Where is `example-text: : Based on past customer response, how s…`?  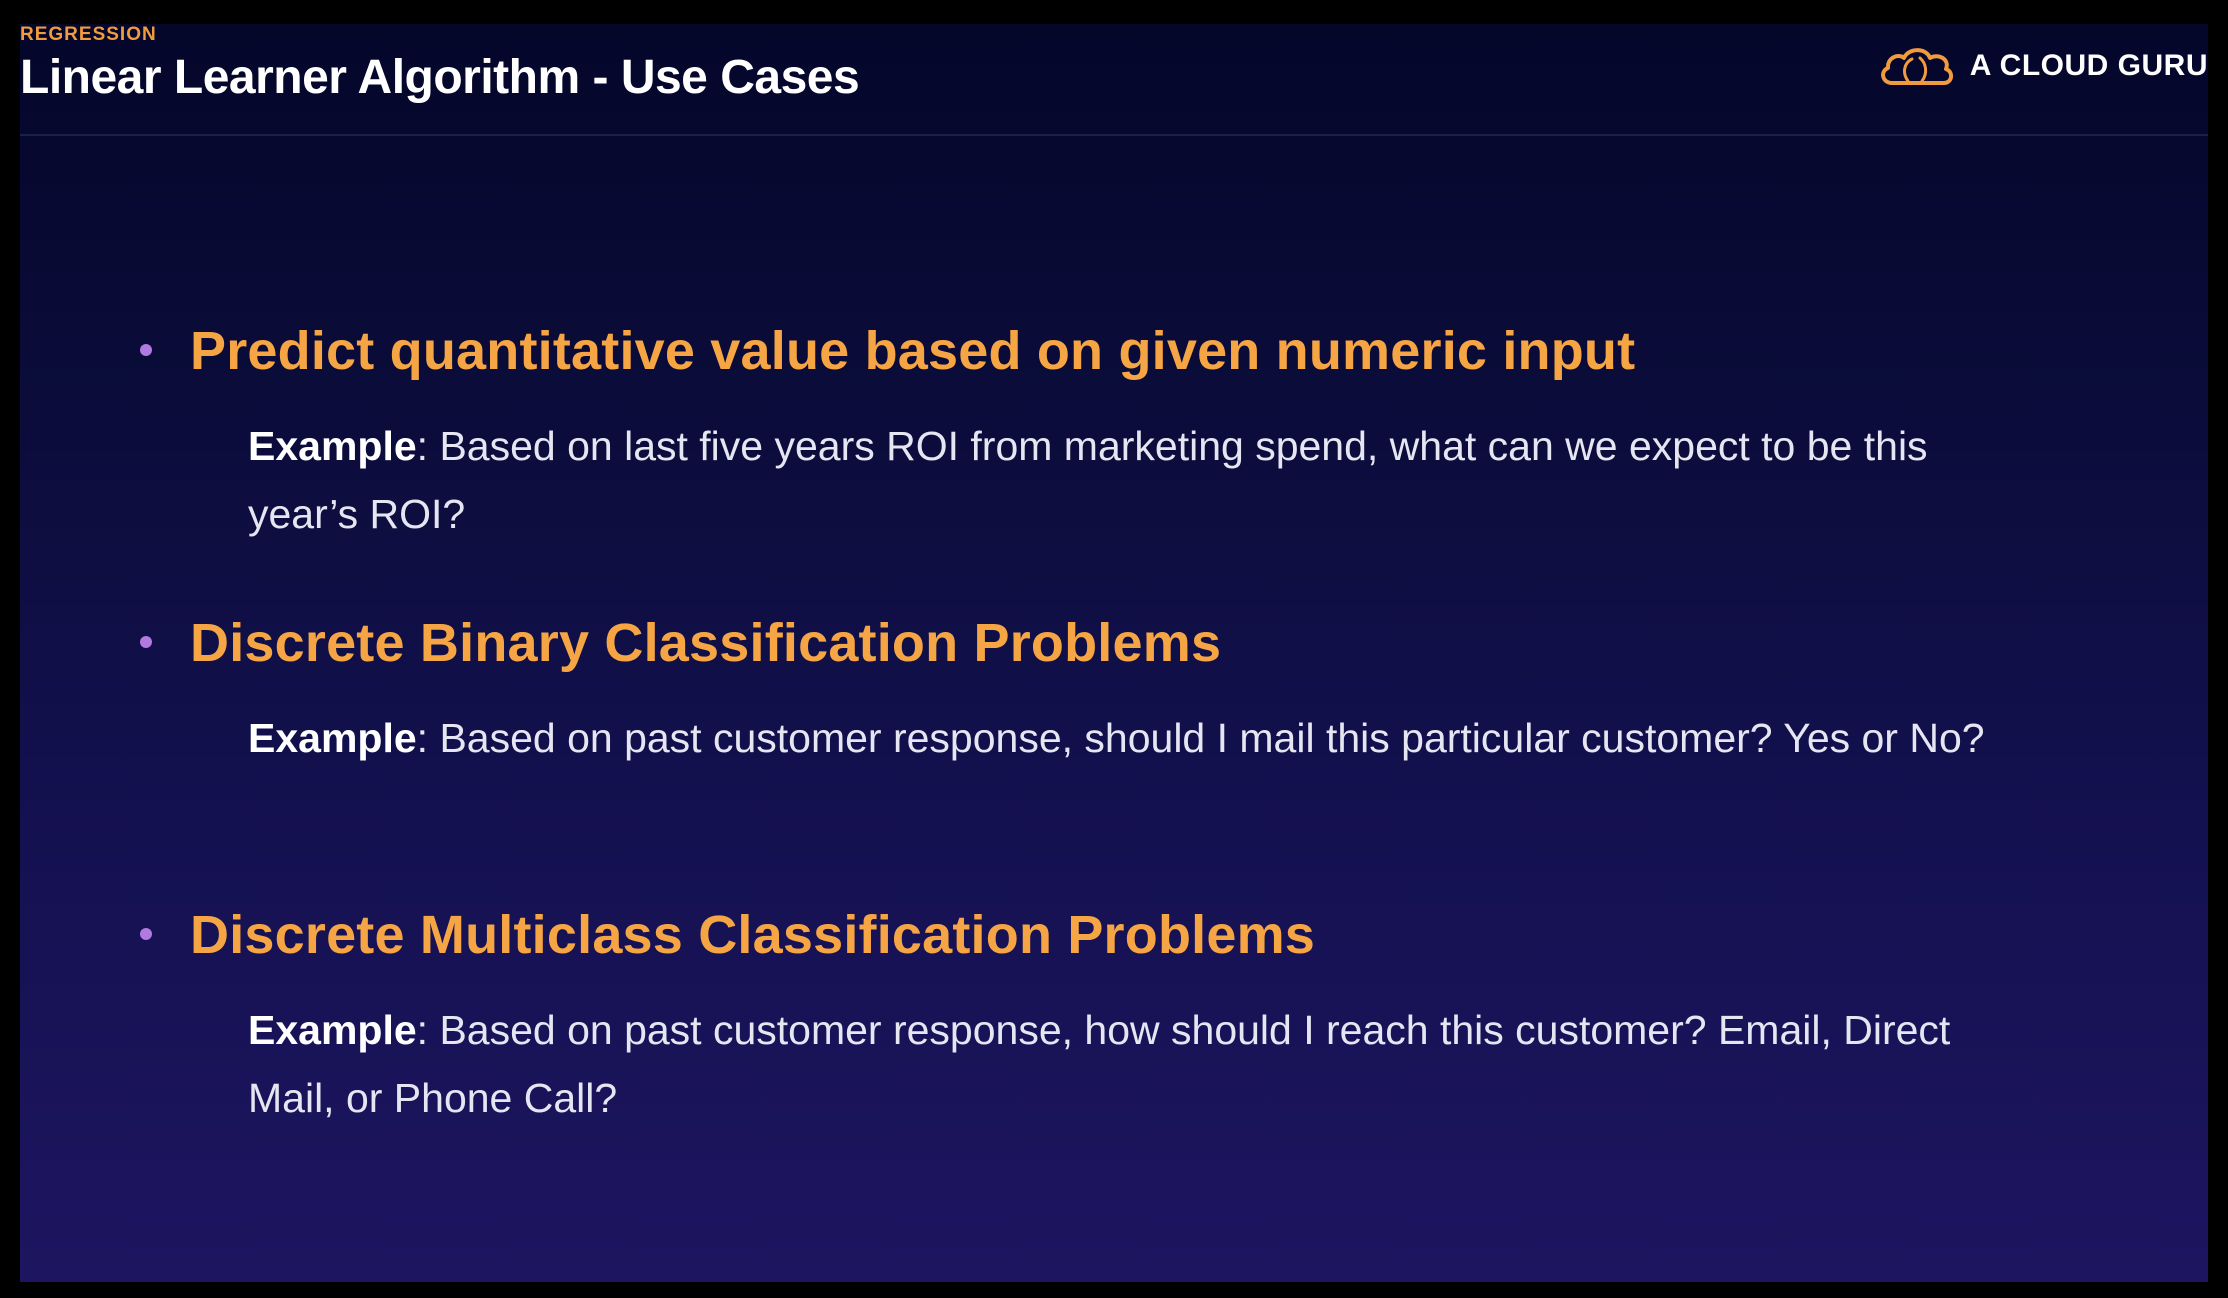 example-text: : Based on past customer response, how s… is located at coordinates (1099, 1064).